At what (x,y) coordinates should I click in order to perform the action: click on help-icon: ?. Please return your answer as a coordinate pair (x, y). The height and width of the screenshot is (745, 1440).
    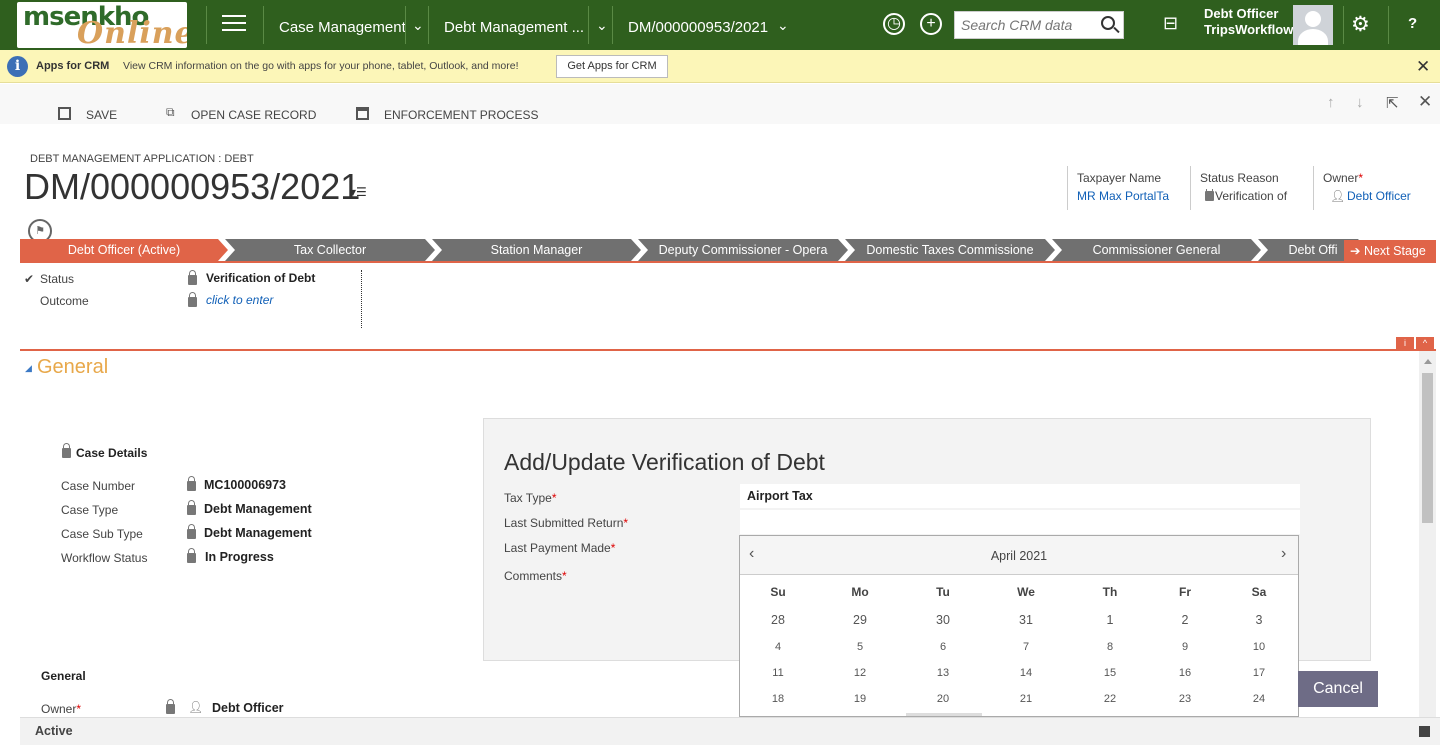
    Looking at the image, I should click on (1412, 23).